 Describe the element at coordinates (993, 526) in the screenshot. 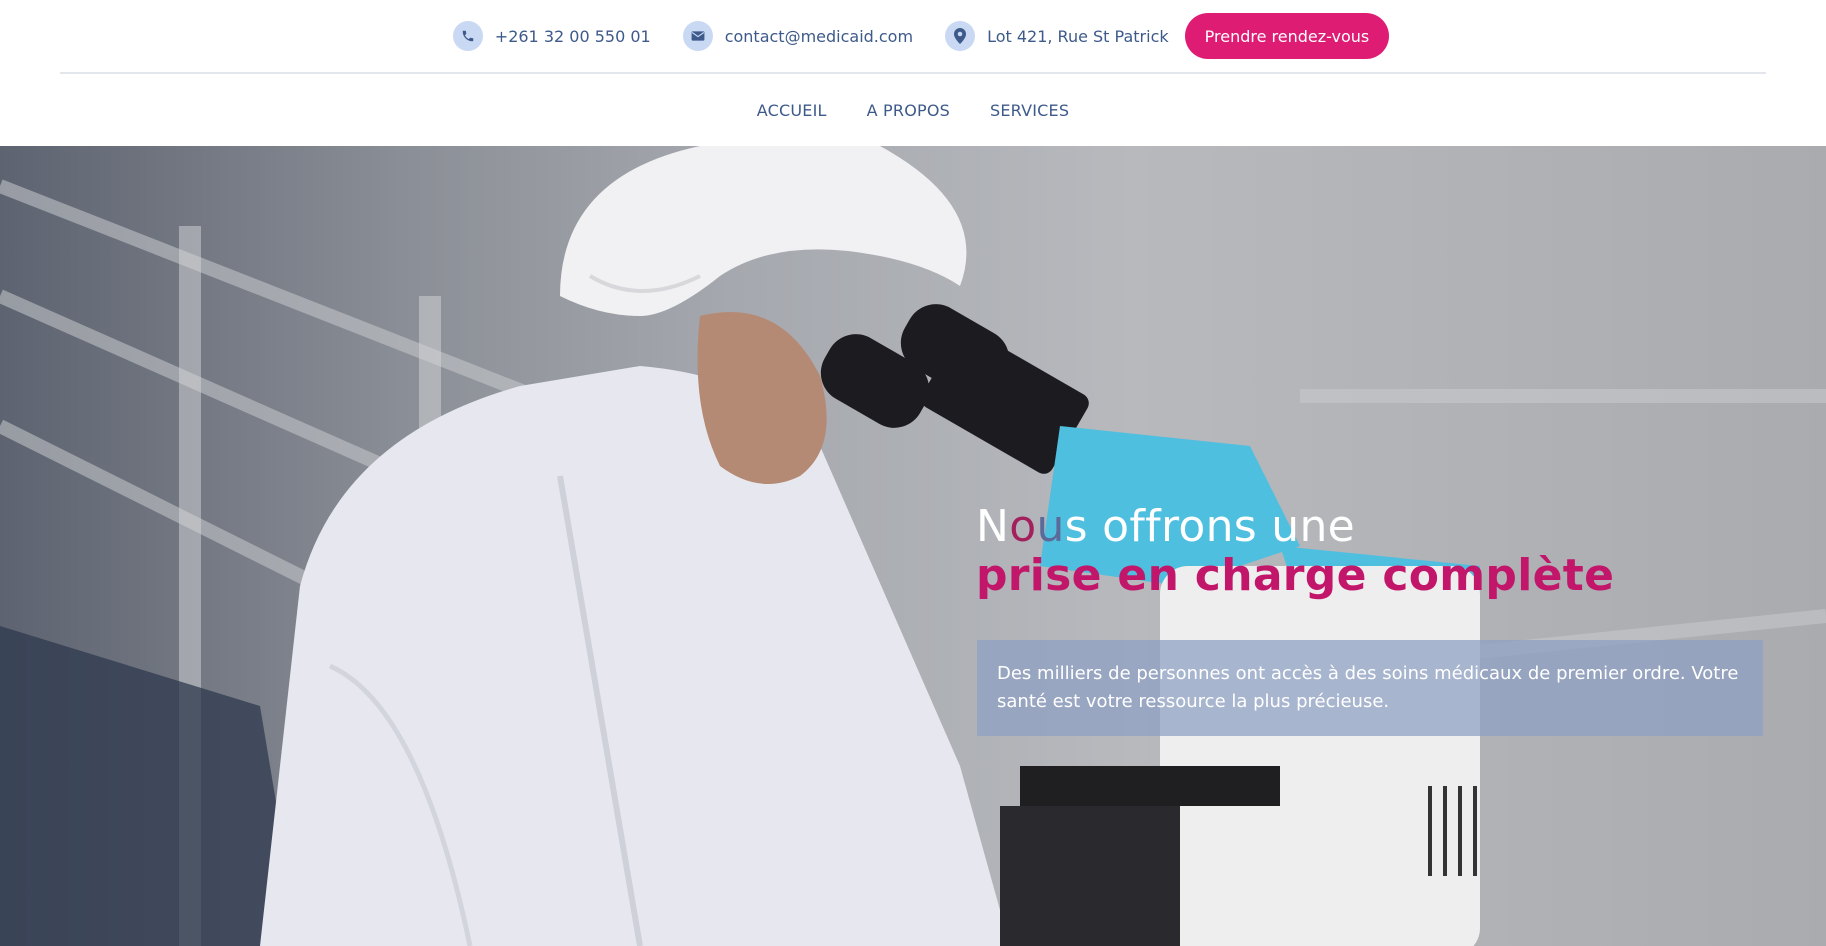

I see `heading-letter-n: N` at that location.